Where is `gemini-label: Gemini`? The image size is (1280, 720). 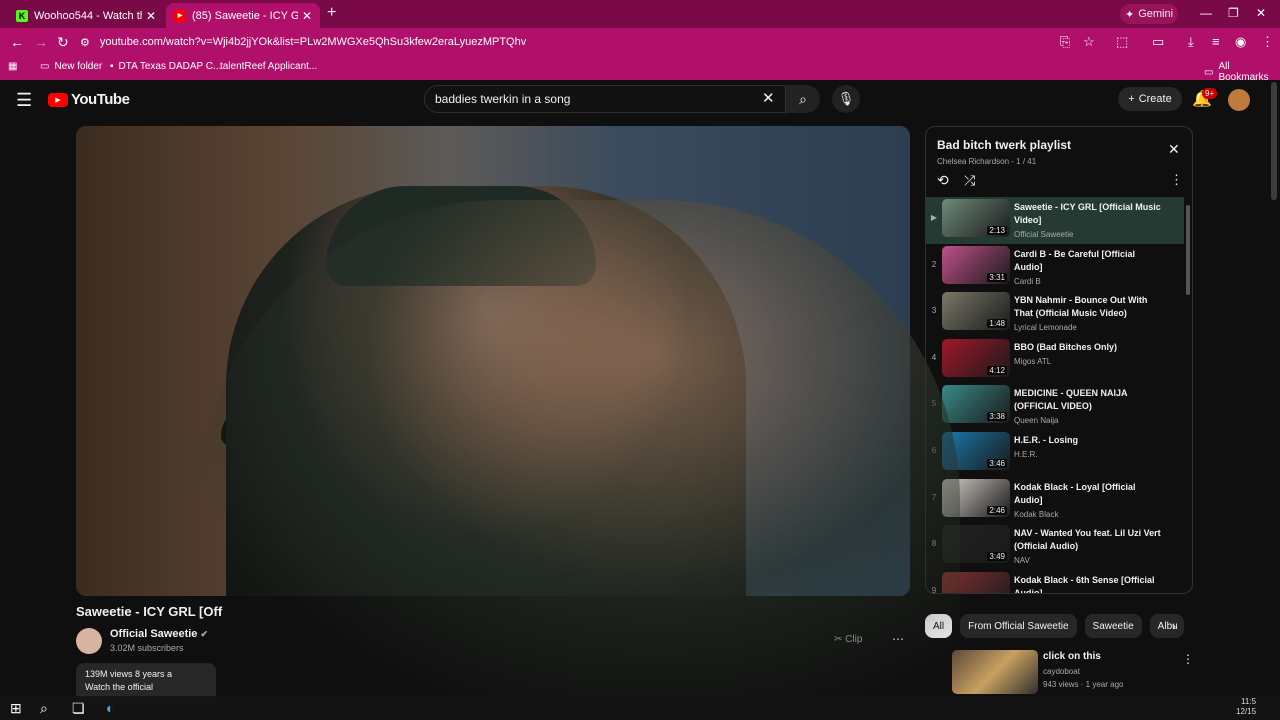
gemini-label: Gemini is located at coordinates (1156, 14).